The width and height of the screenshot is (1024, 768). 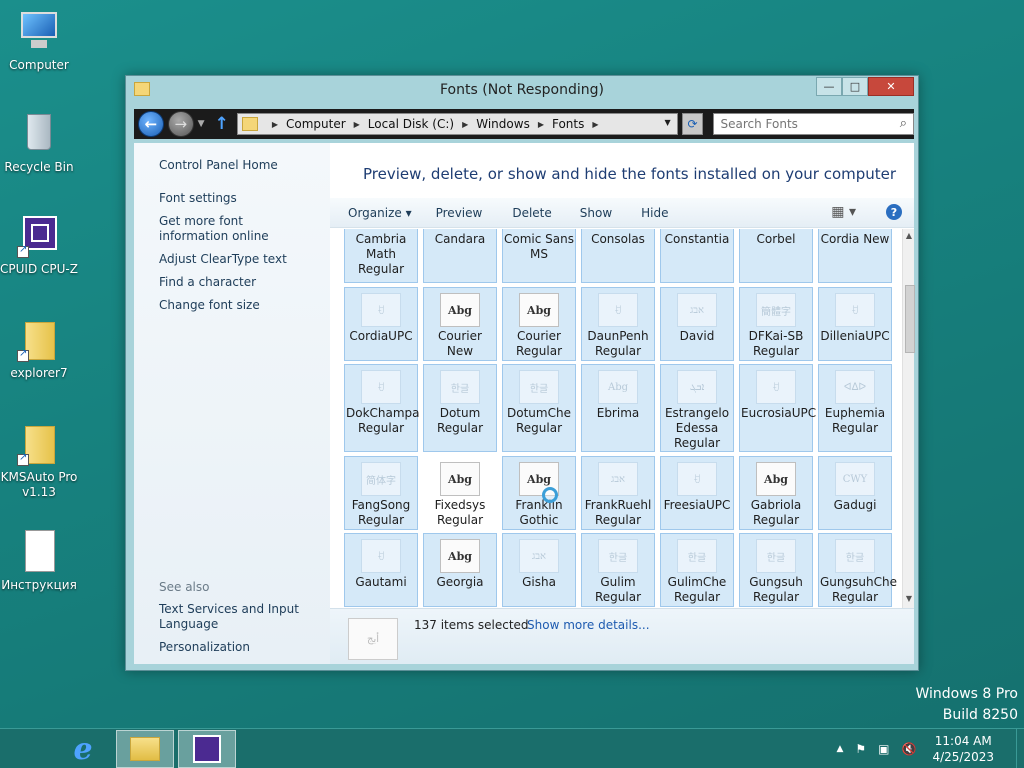 What do you see at coordinates (460, 408) in the screenshot?
I see `font-tile: 한글 Dotum Regular` at bounding box center [460, 408].